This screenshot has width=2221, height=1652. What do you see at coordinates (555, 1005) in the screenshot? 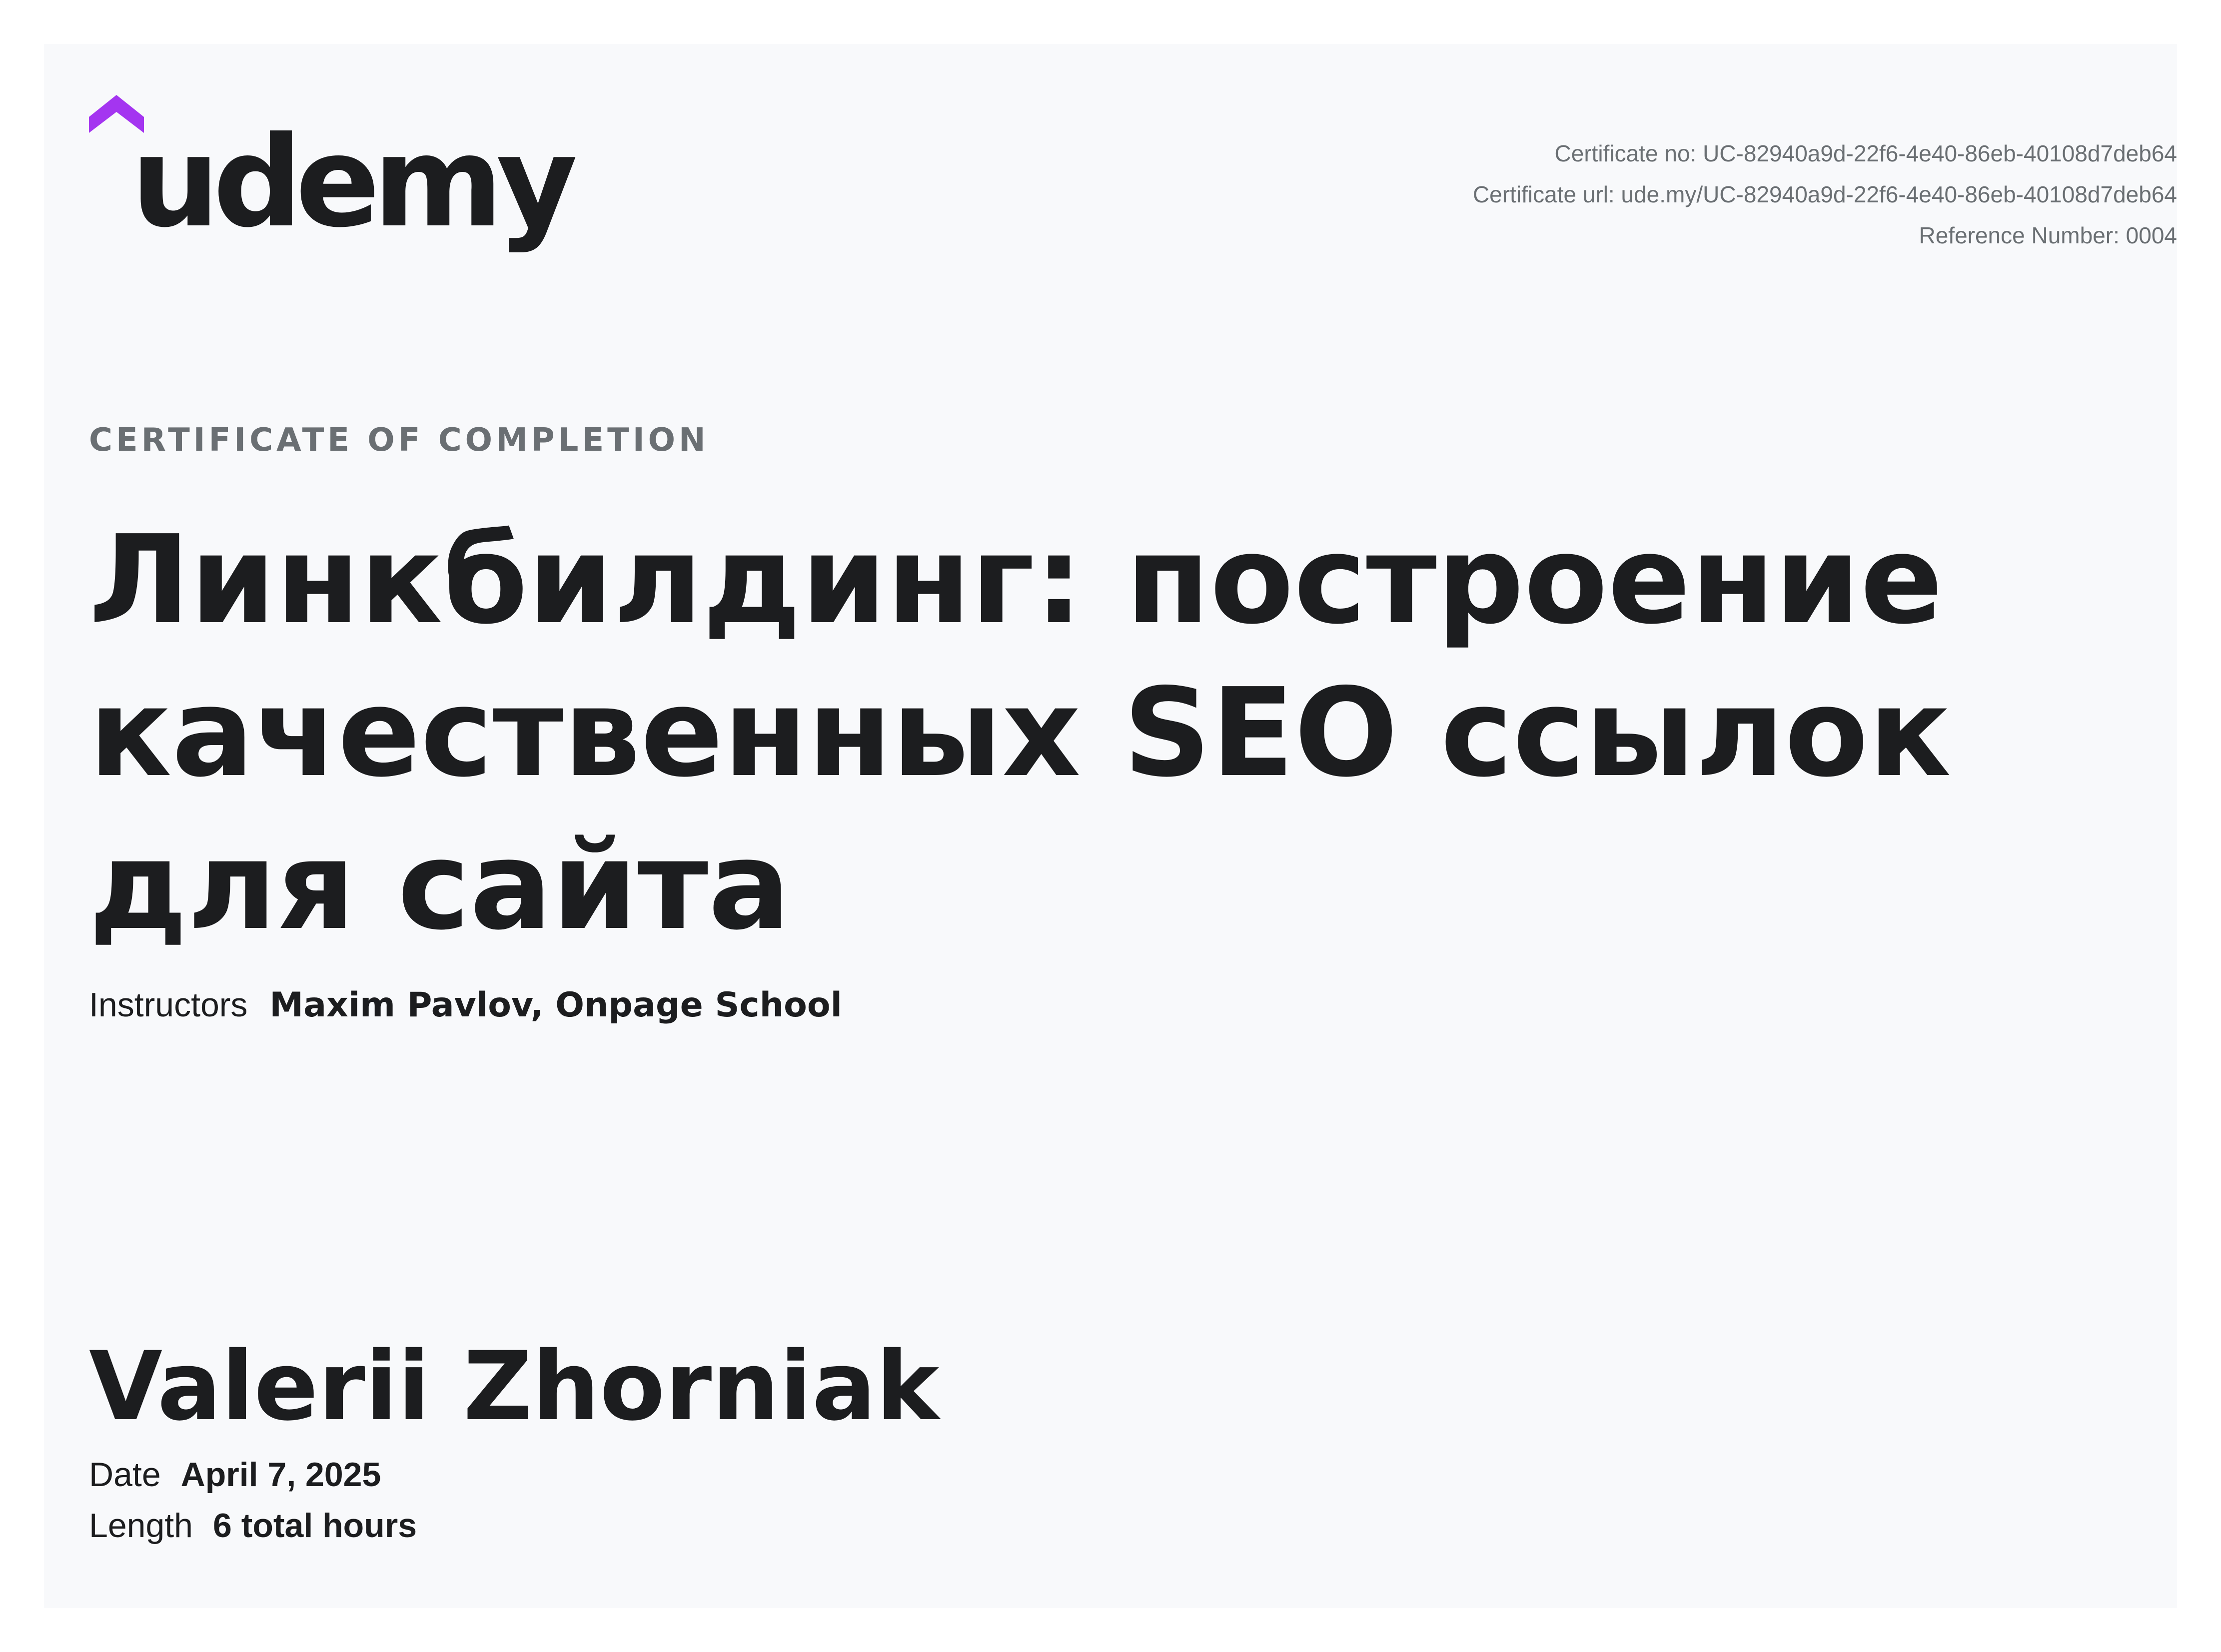
I see `instructors-names: Maxim Pavlov, Onpage School` at bounding box center [555, 1005].